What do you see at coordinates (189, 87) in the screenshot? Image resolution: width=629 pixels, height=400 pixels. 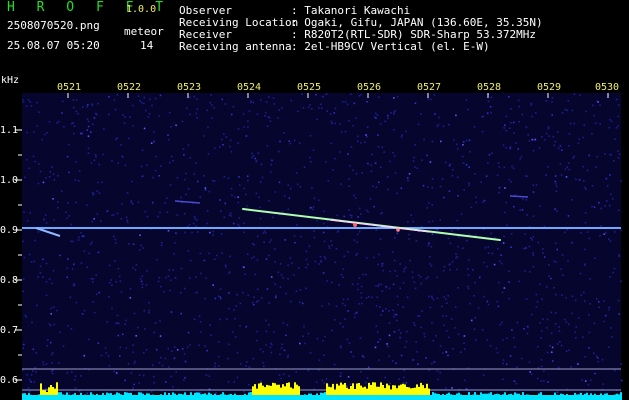 I see `x-tick-label: 0523` at bounding box center [189, 87].